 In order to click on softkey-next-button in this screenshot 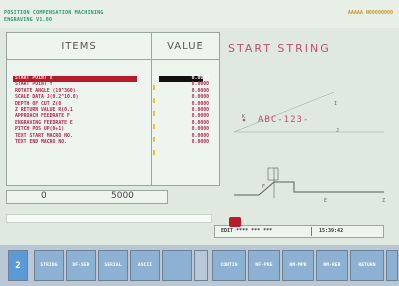, I will do `click(392, 265)`.